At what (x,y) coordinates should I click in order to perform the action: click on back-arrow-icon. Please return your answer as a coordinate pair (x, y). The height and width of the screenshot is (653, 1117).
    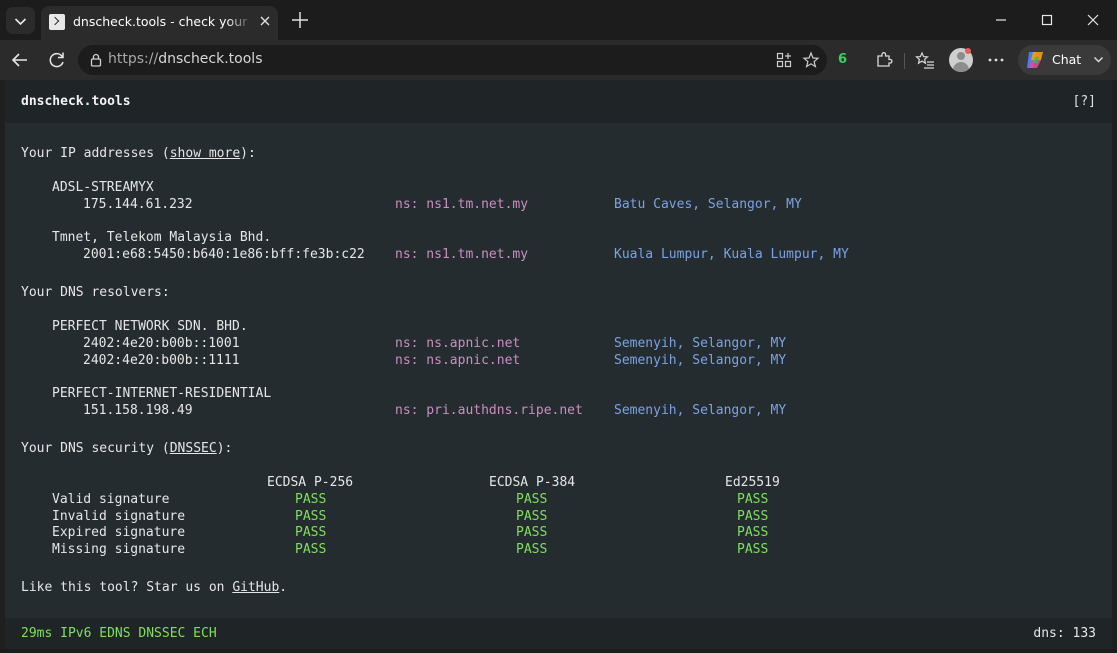
    Looking at the image, I should click on (20, 60).